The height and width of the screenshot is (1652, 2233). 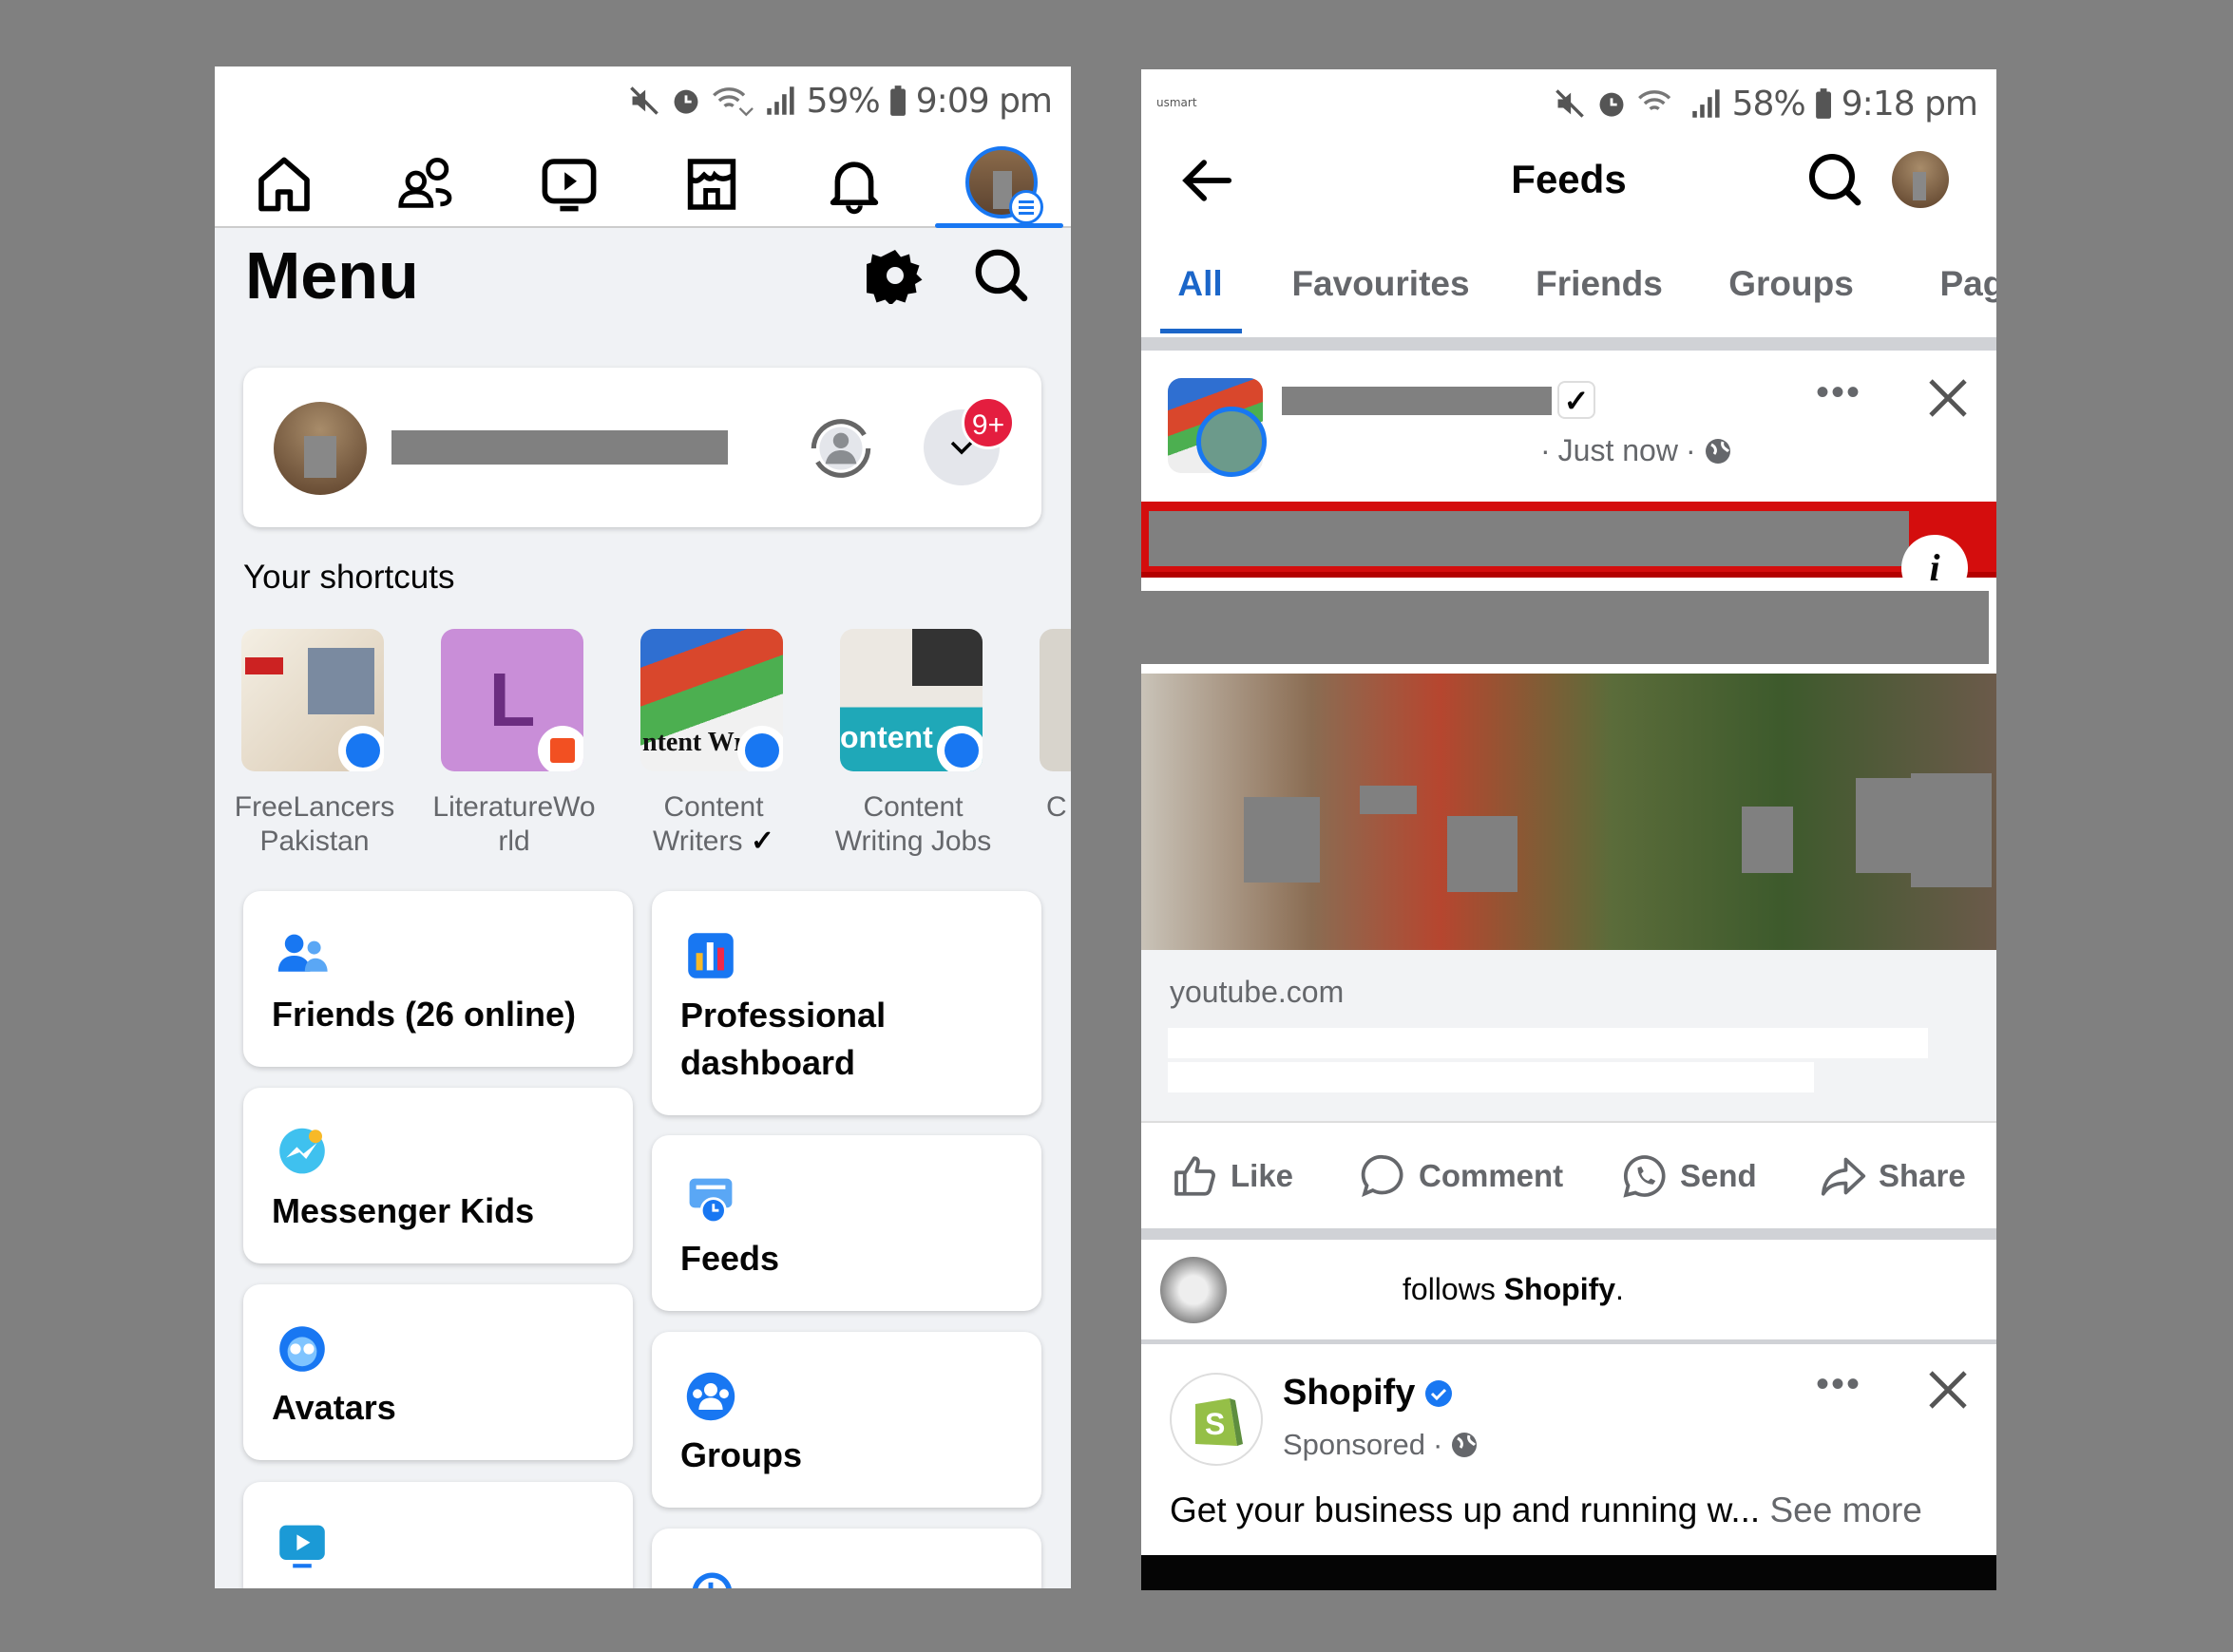 What do you see at coordinates (1462, 1176) in the screenshot?
I see `comment-button: Comment` at bounding box center [1462, 1176].